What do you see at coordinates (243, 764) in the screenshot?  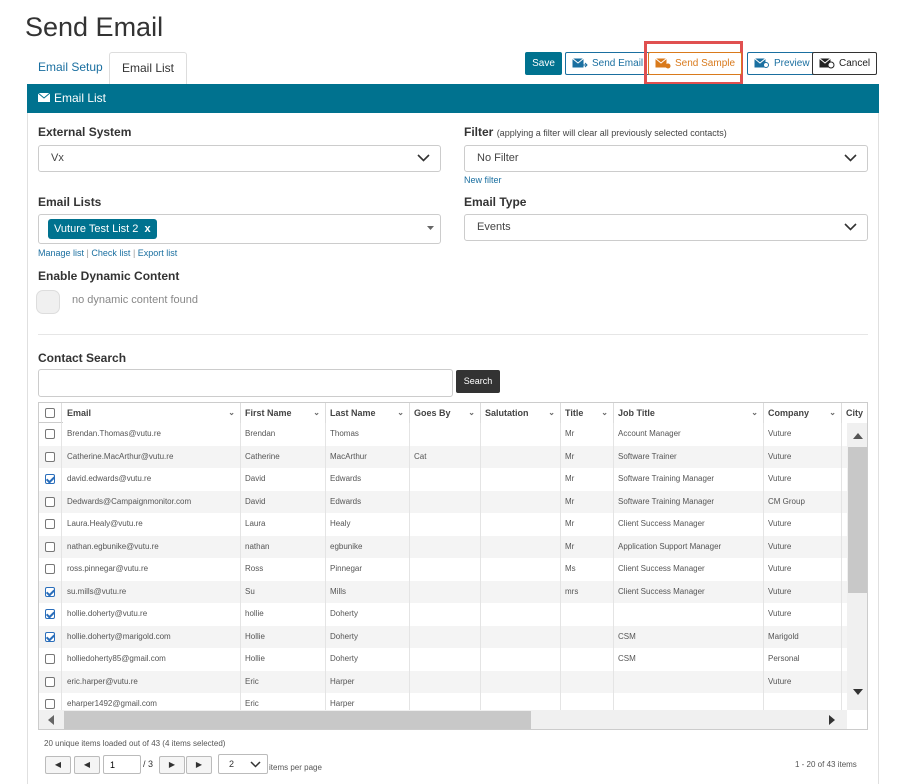 I see `page-size-select: 2` at bounding box center [243, 764].